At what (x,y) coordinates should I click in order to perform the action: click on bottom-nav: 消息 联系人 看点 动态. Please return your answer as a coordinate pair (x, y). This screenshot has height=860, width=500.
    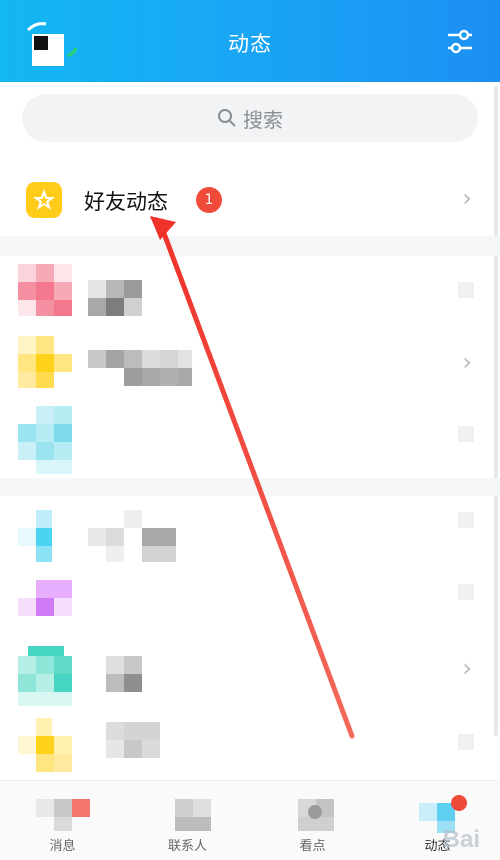
    Looking at the image, I should click on (250, 820).